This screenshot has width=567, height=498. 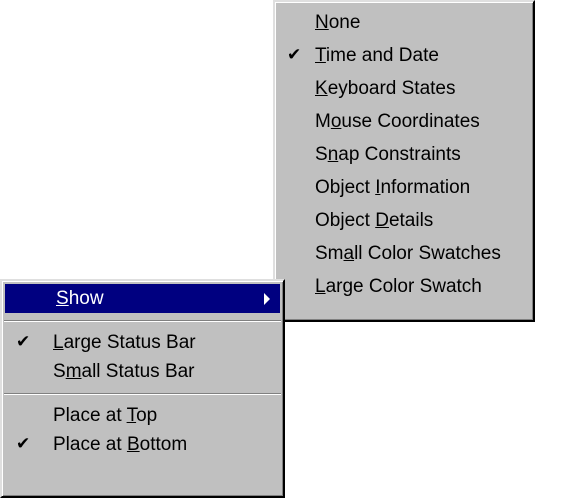 What do you see at coordinates (385, 88) in the screenshot?
I see `menu-item-label: Keyboard States` at bounding box center [385, 88].